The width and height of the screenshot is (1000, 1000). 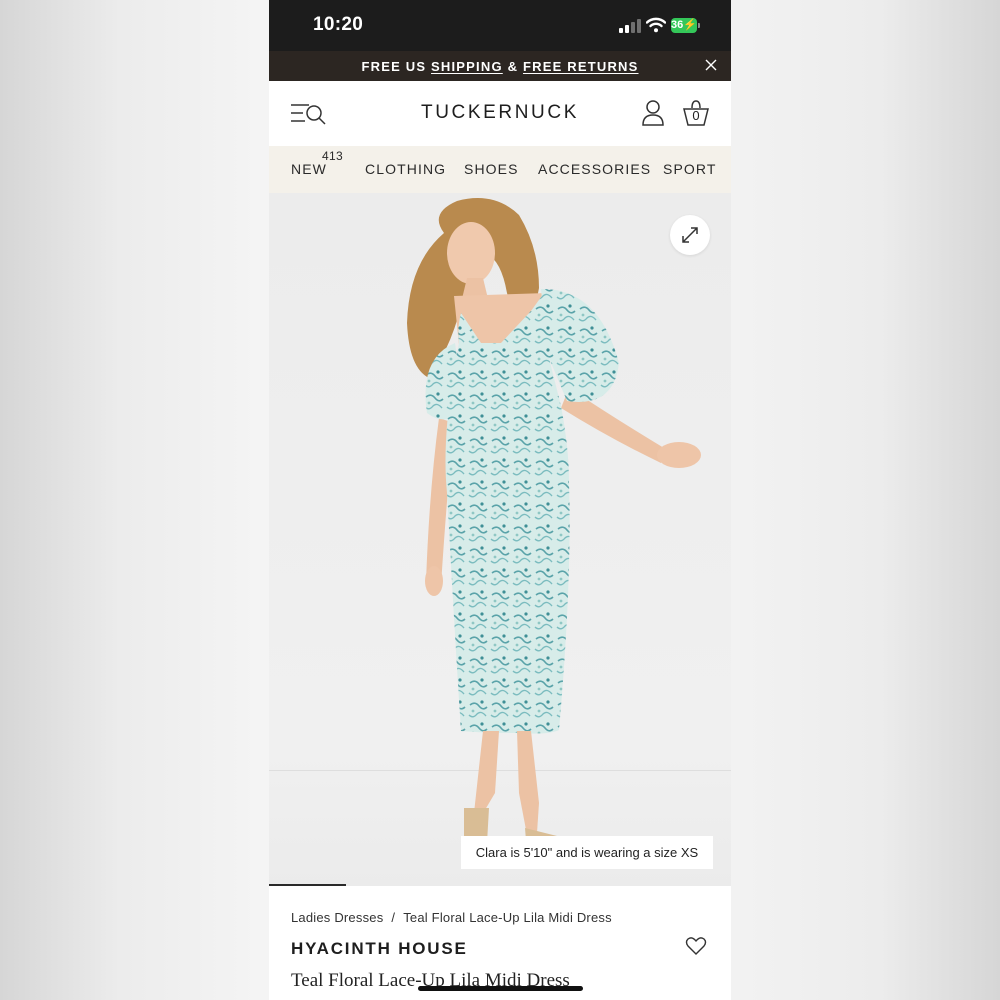 I want to click on brand-name: HYACINTH HOUSE, so click(x=379, y=949).